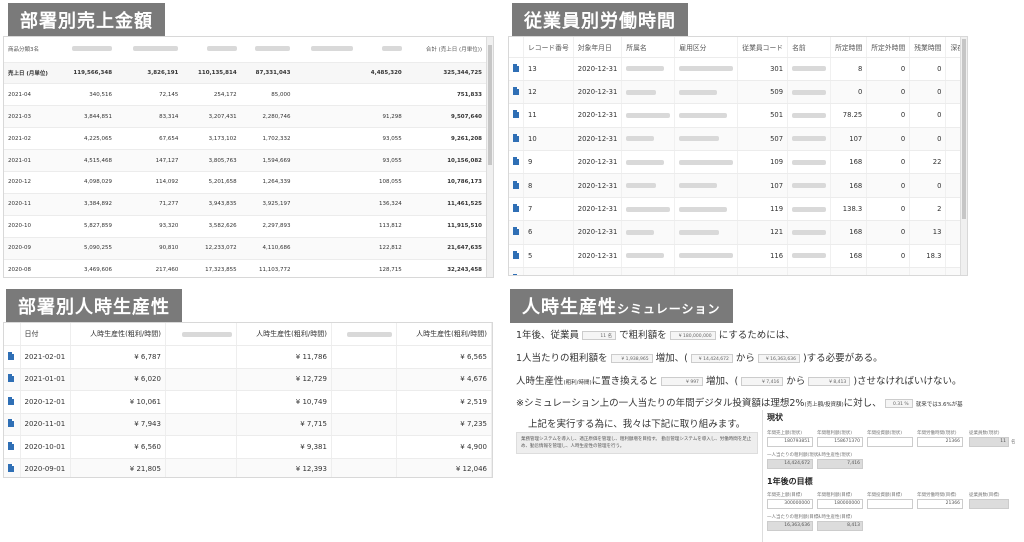 The width and height of the screenshot is (1024, 542). What do you see at coordinates (548, 47) in the screenshot?
I see `column-header: レコード番号` at bounding box center [548, 47].